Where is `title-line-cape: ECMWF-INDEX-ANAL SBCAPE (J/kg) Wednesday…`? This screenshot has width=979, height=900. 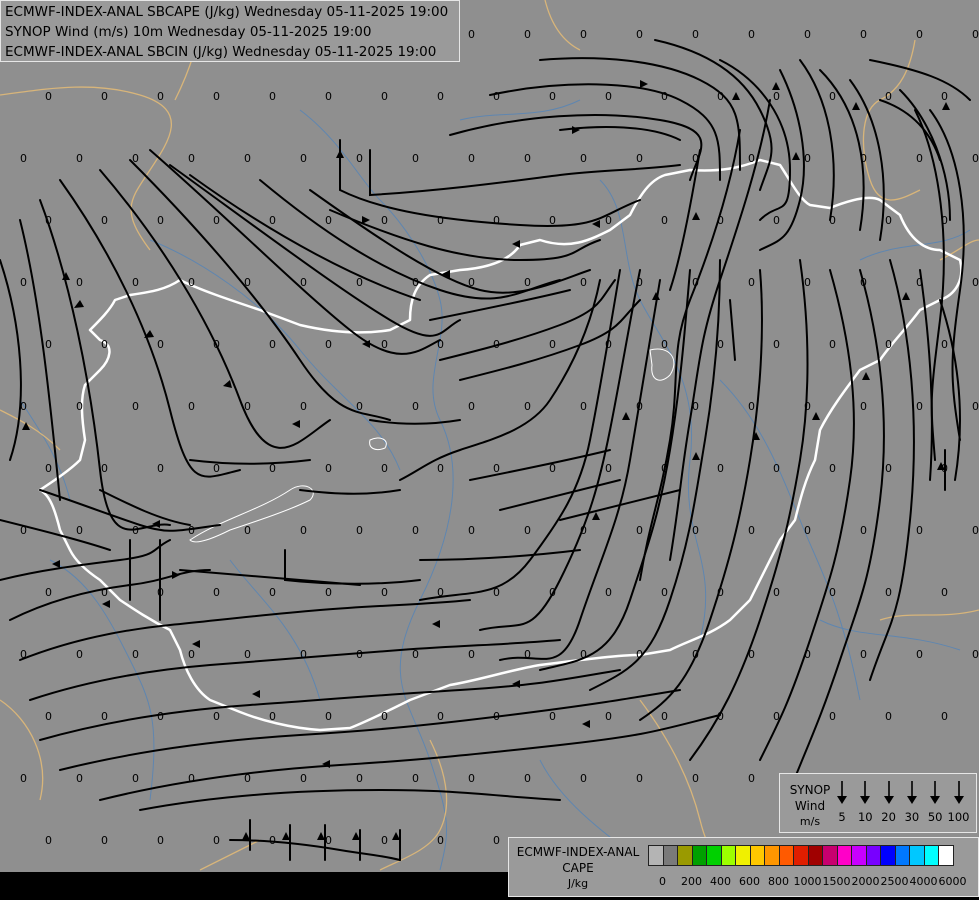
title-line-cape: ECMWF-INDEX-ANAL SBCAPE (J/kg) Wednesday… is located at coordinates (227, 12).